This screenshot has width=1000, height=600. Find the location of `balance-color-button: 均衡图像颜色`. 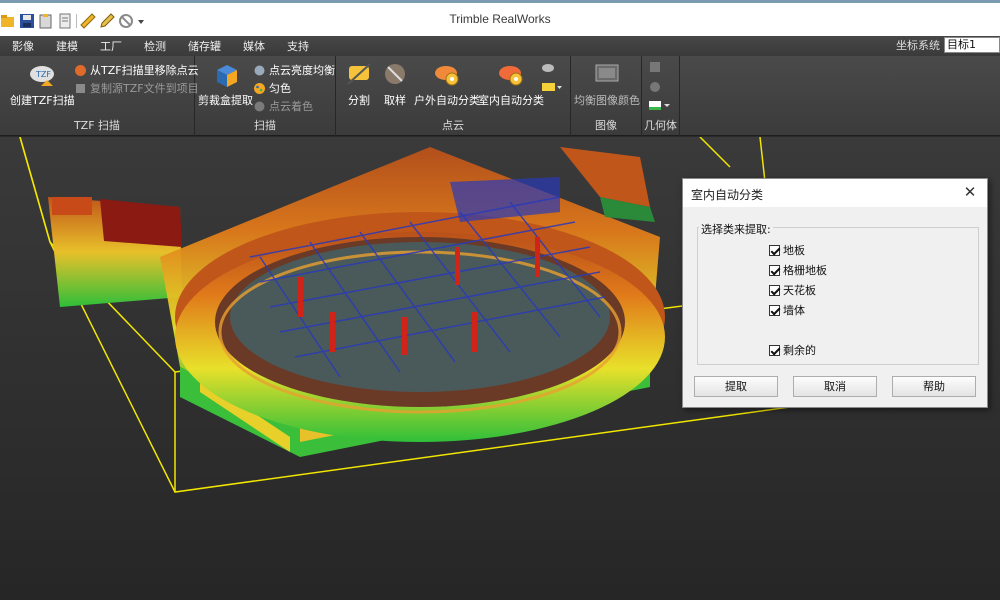

balance-color-button: 均衡图像颜色 is located at coordinates (607, 84).